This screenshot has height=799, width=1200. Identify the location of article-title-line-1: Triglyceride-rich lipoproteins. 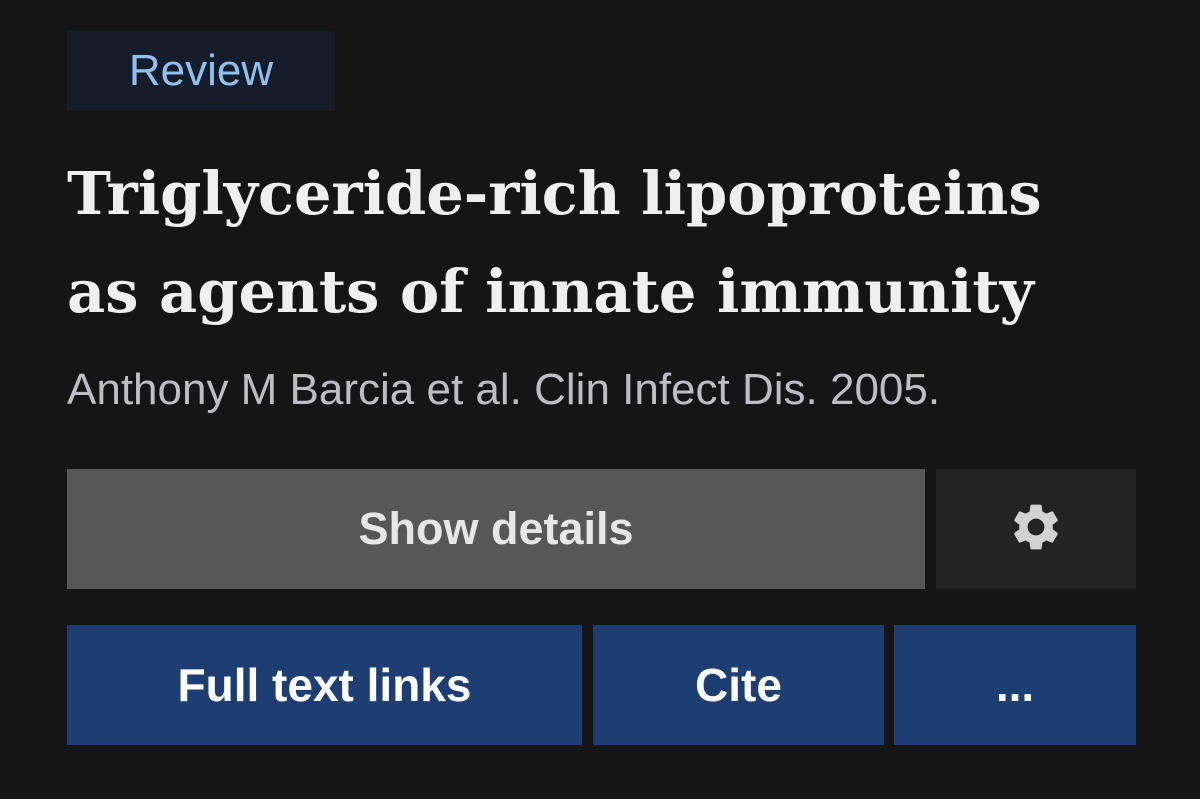
(554, 193).